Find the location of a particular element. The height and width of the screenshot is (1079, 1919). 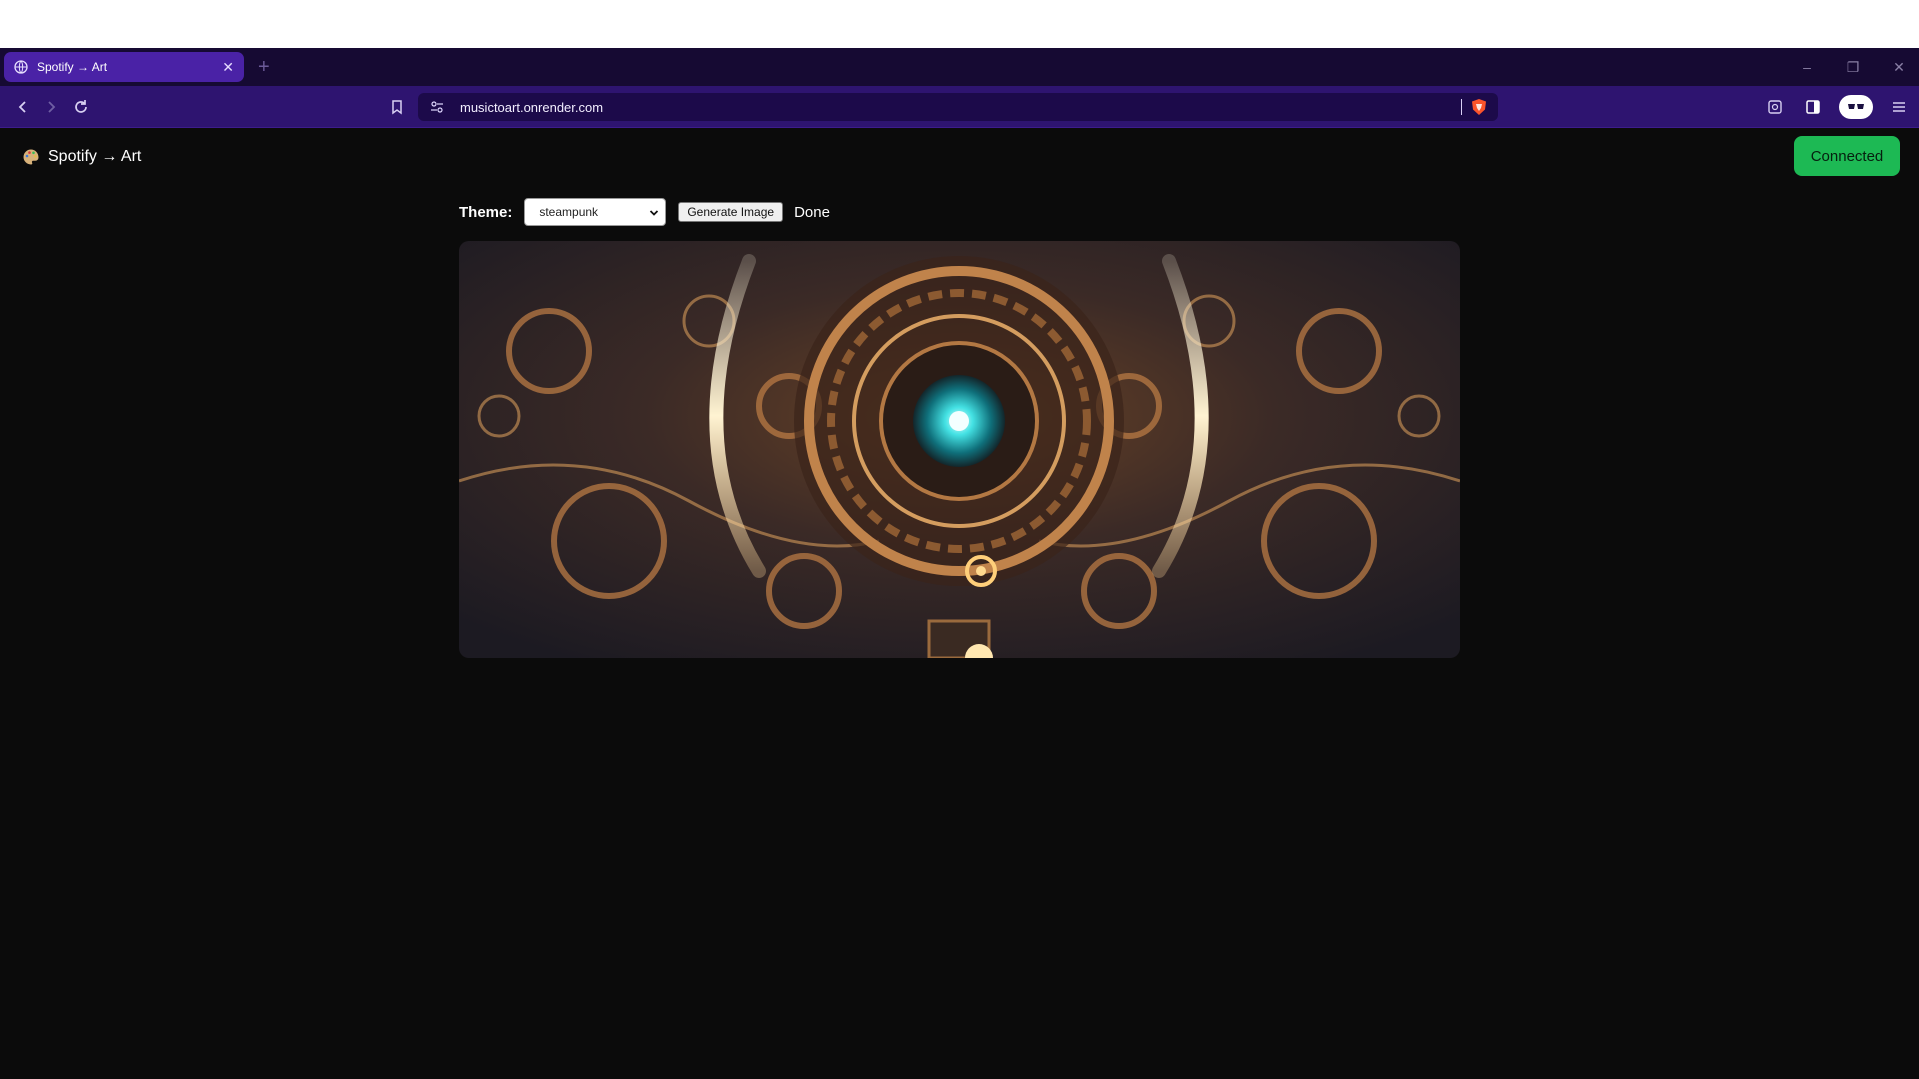

restore-button: ❐ is located at coordinates (1853, 67).